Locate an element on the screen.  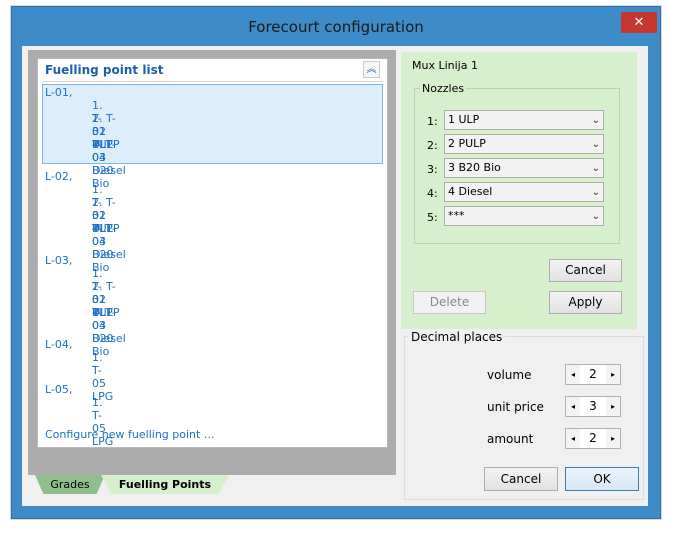
unit-price-value: 3 is located at coordinates (593, 406).